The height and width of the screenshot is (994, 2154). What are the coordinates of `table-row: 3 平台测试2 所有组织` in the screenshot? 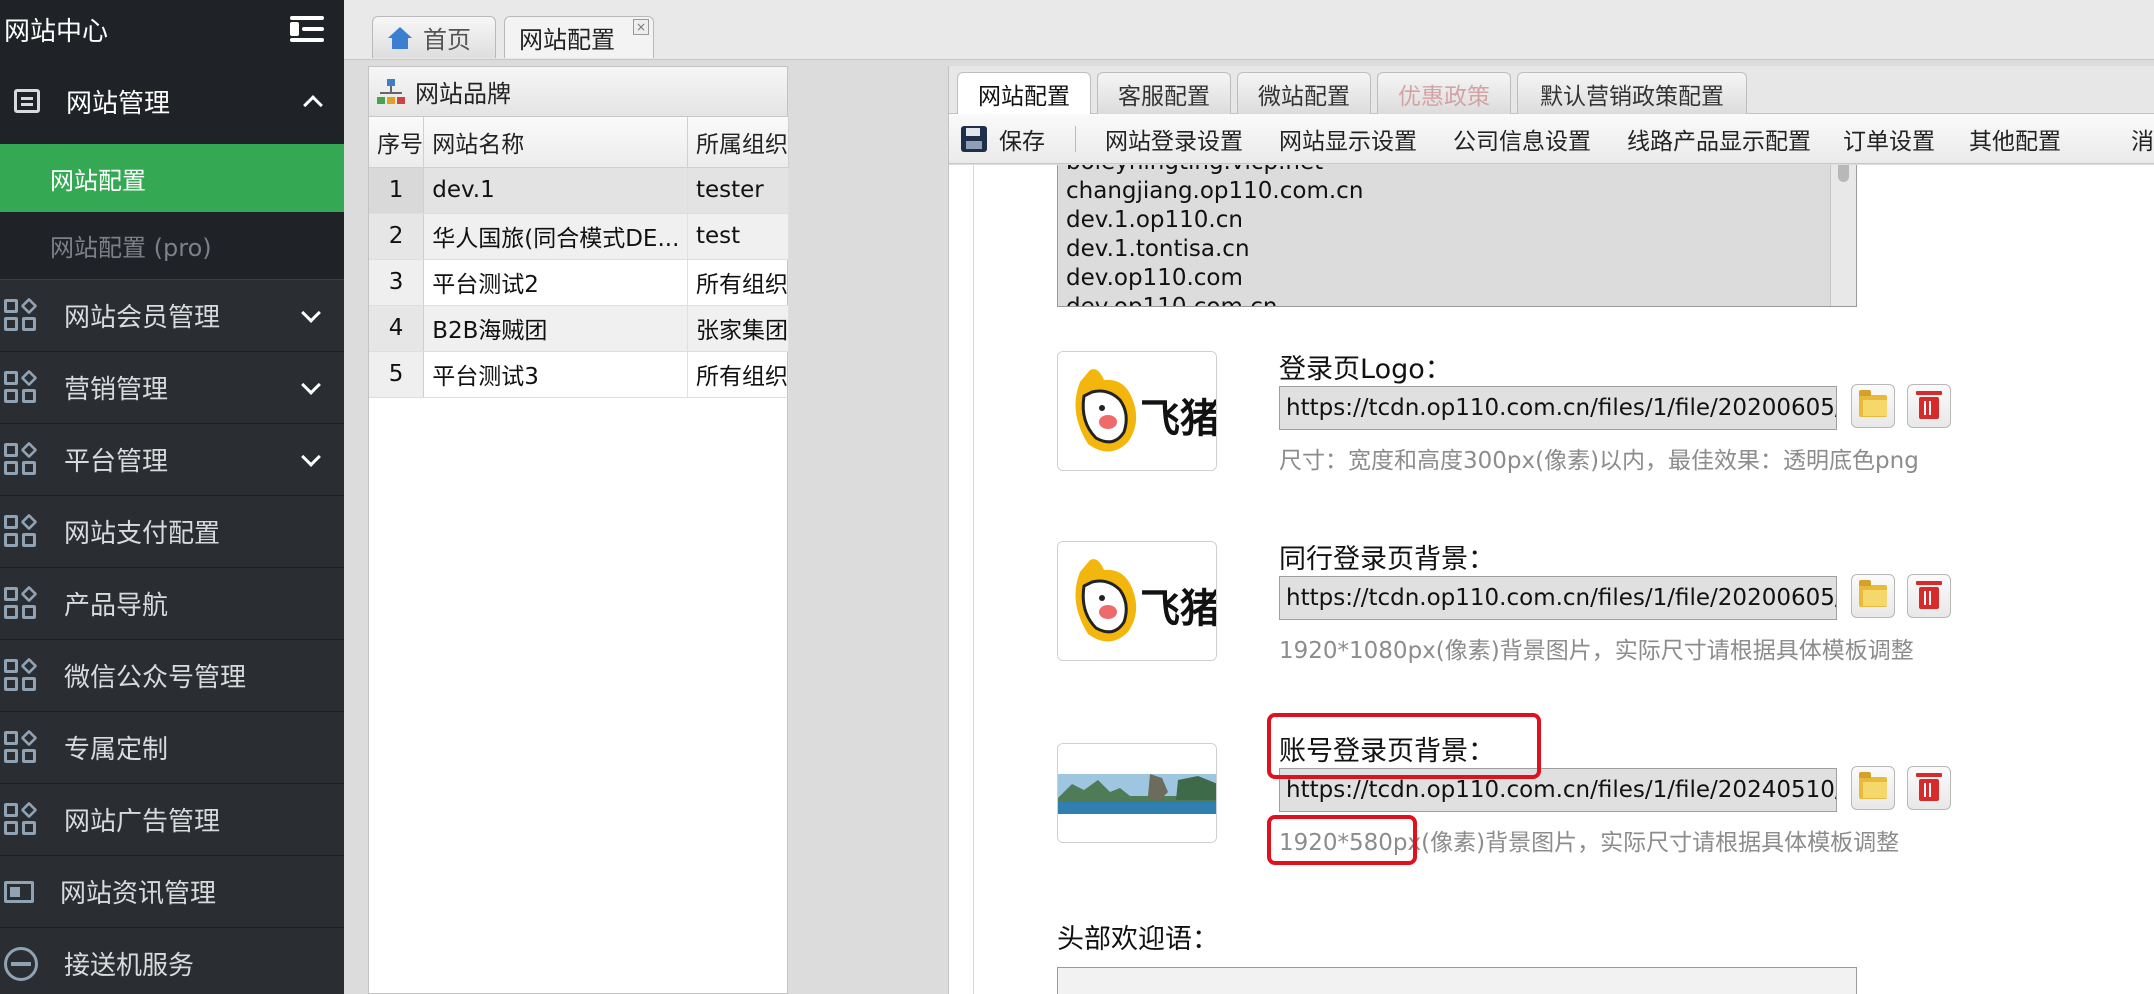 It's located at (579, 282).